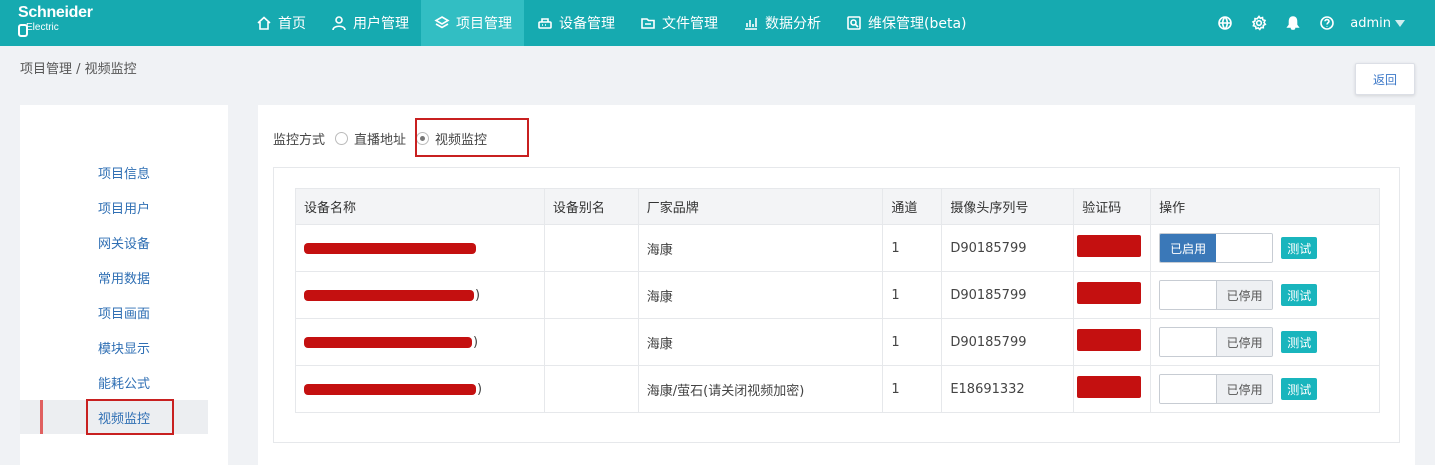 This screenshot has height=465, width=1435. I want to click on sidebar-item-video-monitor: 视频监控, so click(114, 417).